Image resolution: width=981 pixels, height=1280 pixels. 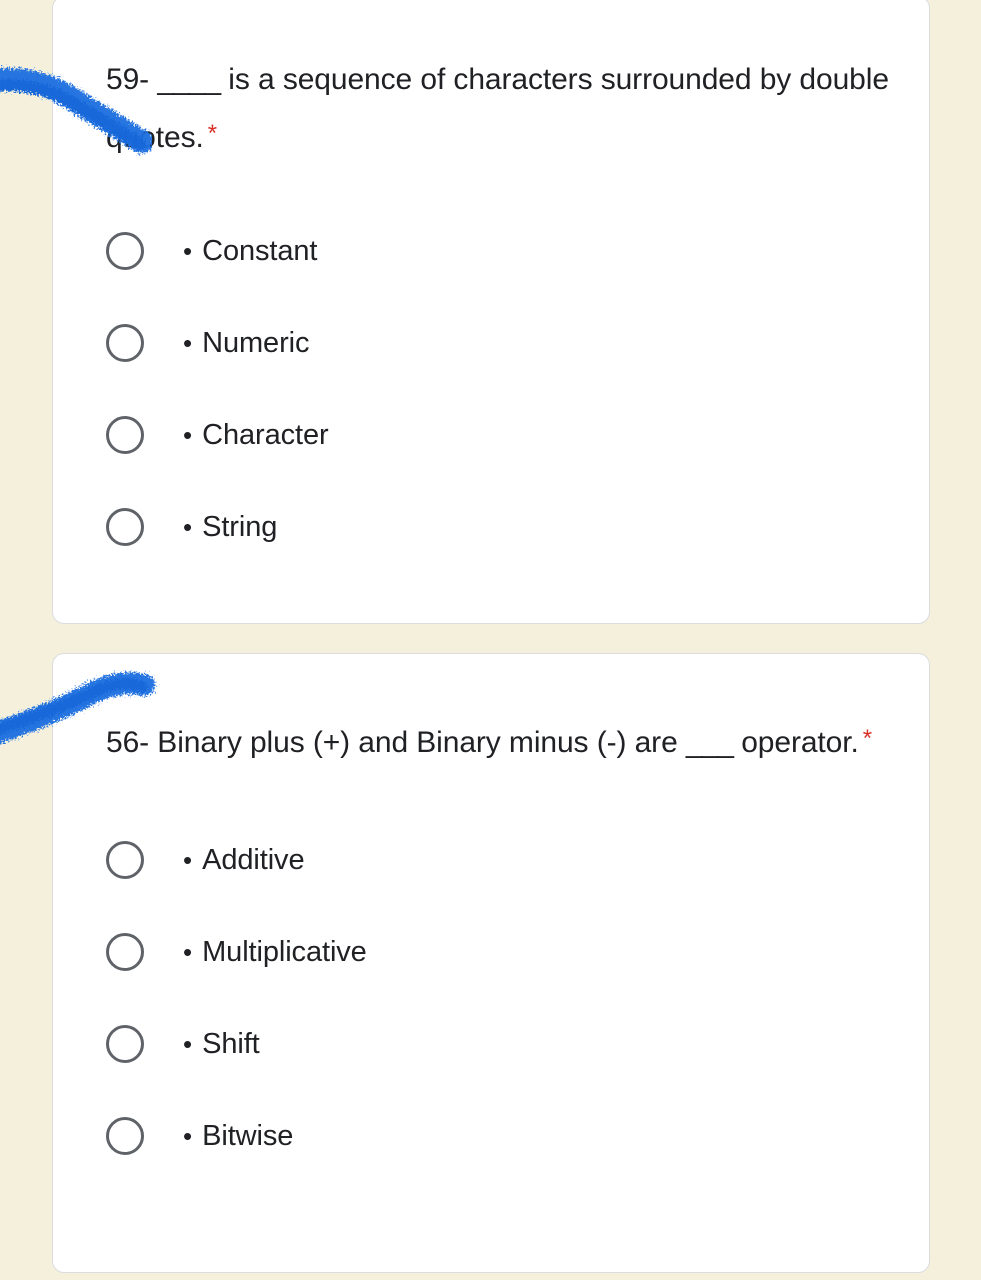 I want to click on option-label-constant: Constant, so click(x=260, y=250).